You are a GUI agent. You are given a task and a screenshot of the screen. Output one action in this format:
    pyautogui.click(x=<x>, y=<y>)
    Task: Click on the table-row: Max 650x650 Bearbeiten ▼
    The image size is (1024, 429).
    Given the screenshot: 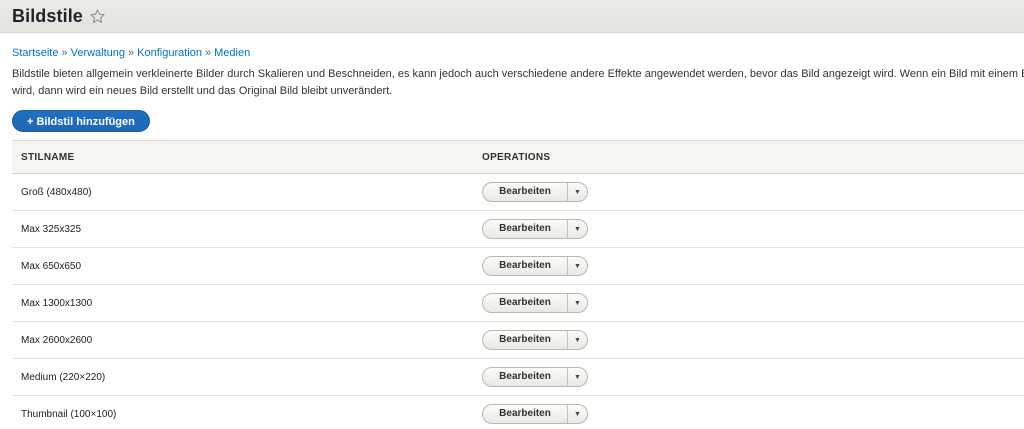 What is the action you would take?
    pyautogui.click(x=518, y=266)
    